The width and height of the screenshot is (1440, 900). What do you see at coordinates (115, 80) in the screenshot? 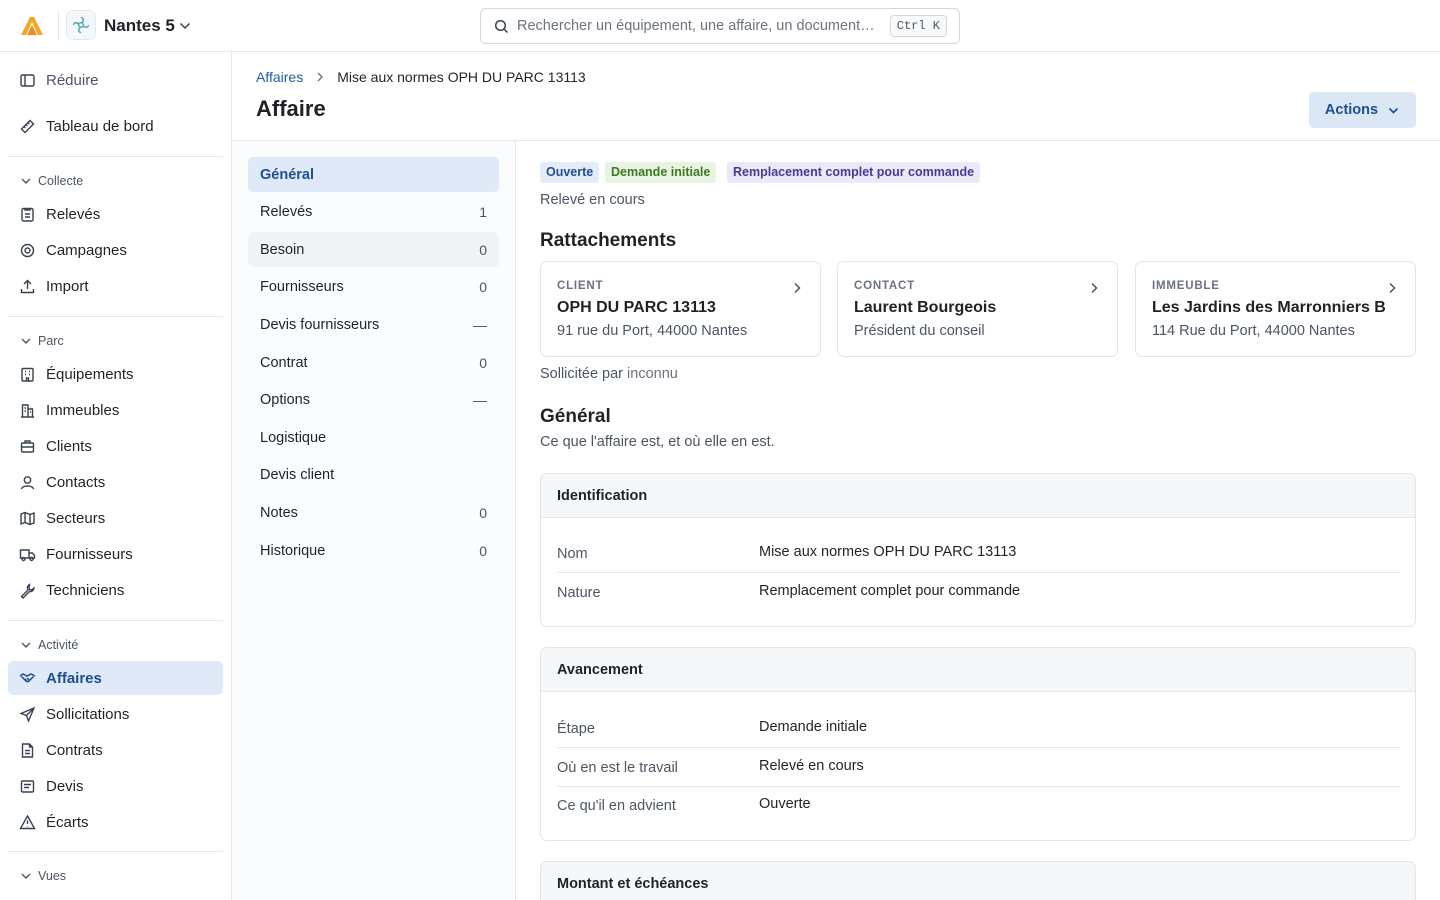
I see `sidebar-collapse-button: Réduire` at bounding box center [115, 80].